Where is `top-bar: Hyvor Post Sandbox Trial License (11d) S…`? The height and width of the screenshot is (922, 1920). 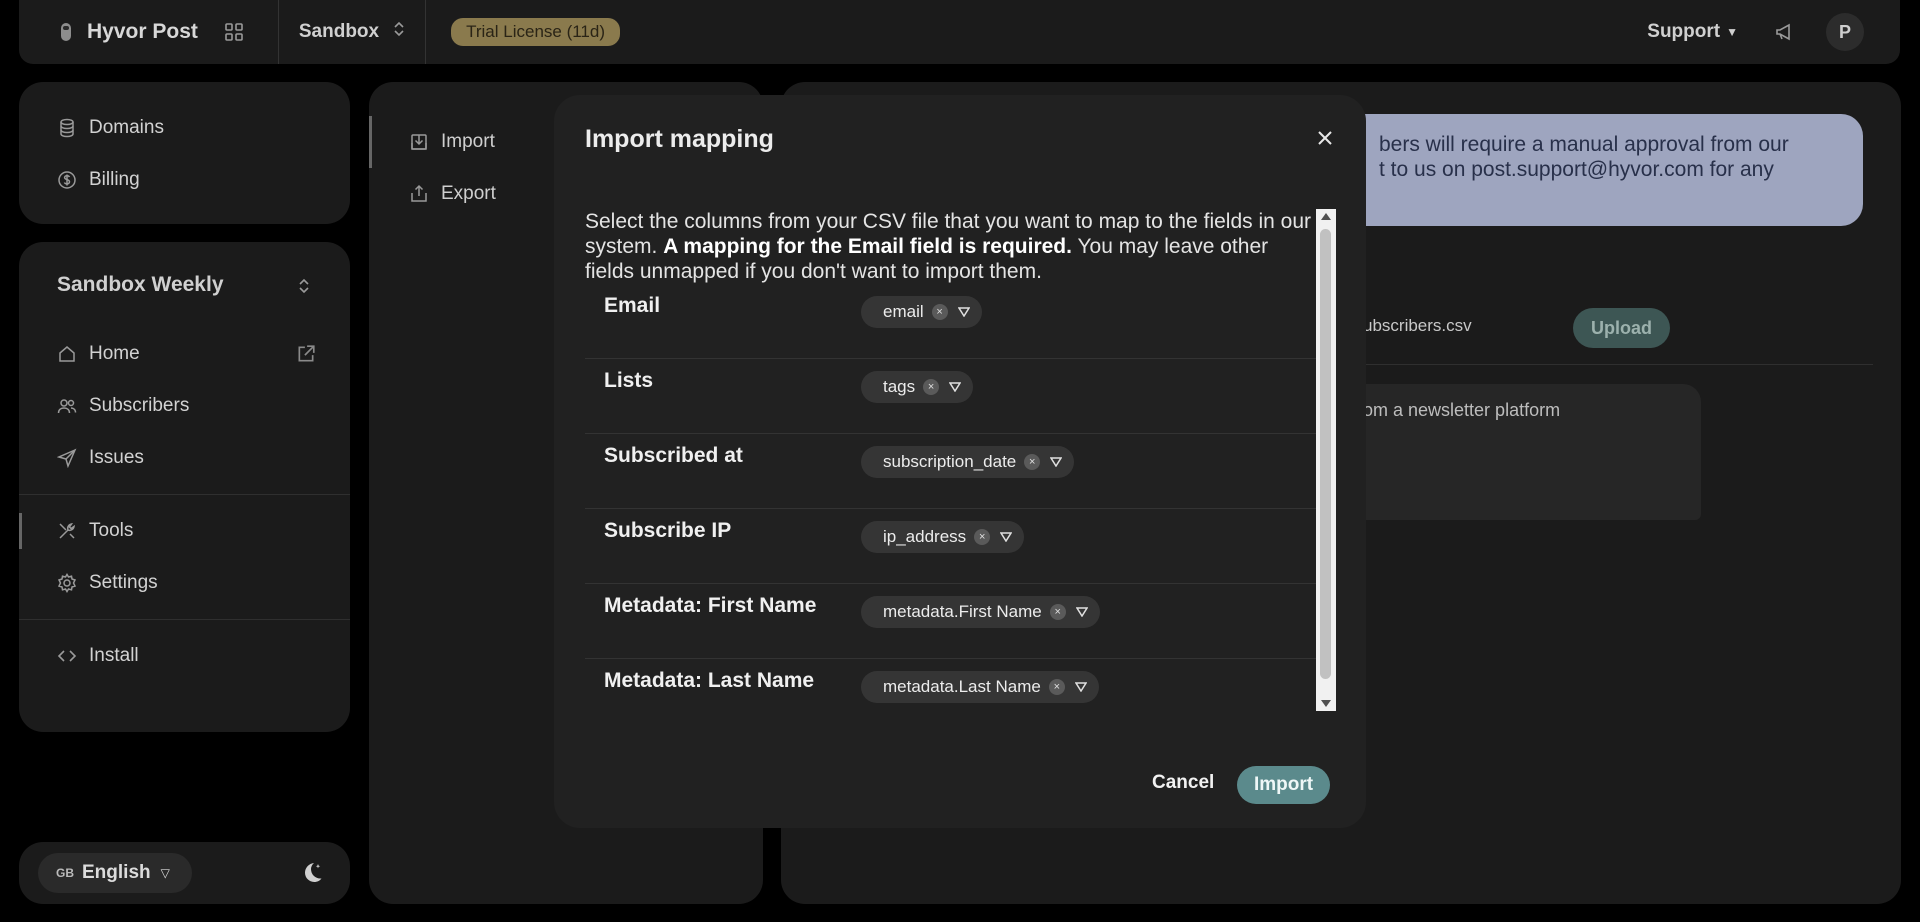
top-bar: Hyvor Post Sandbox Trial License (11d) S… is located at coordinates (959, 32).